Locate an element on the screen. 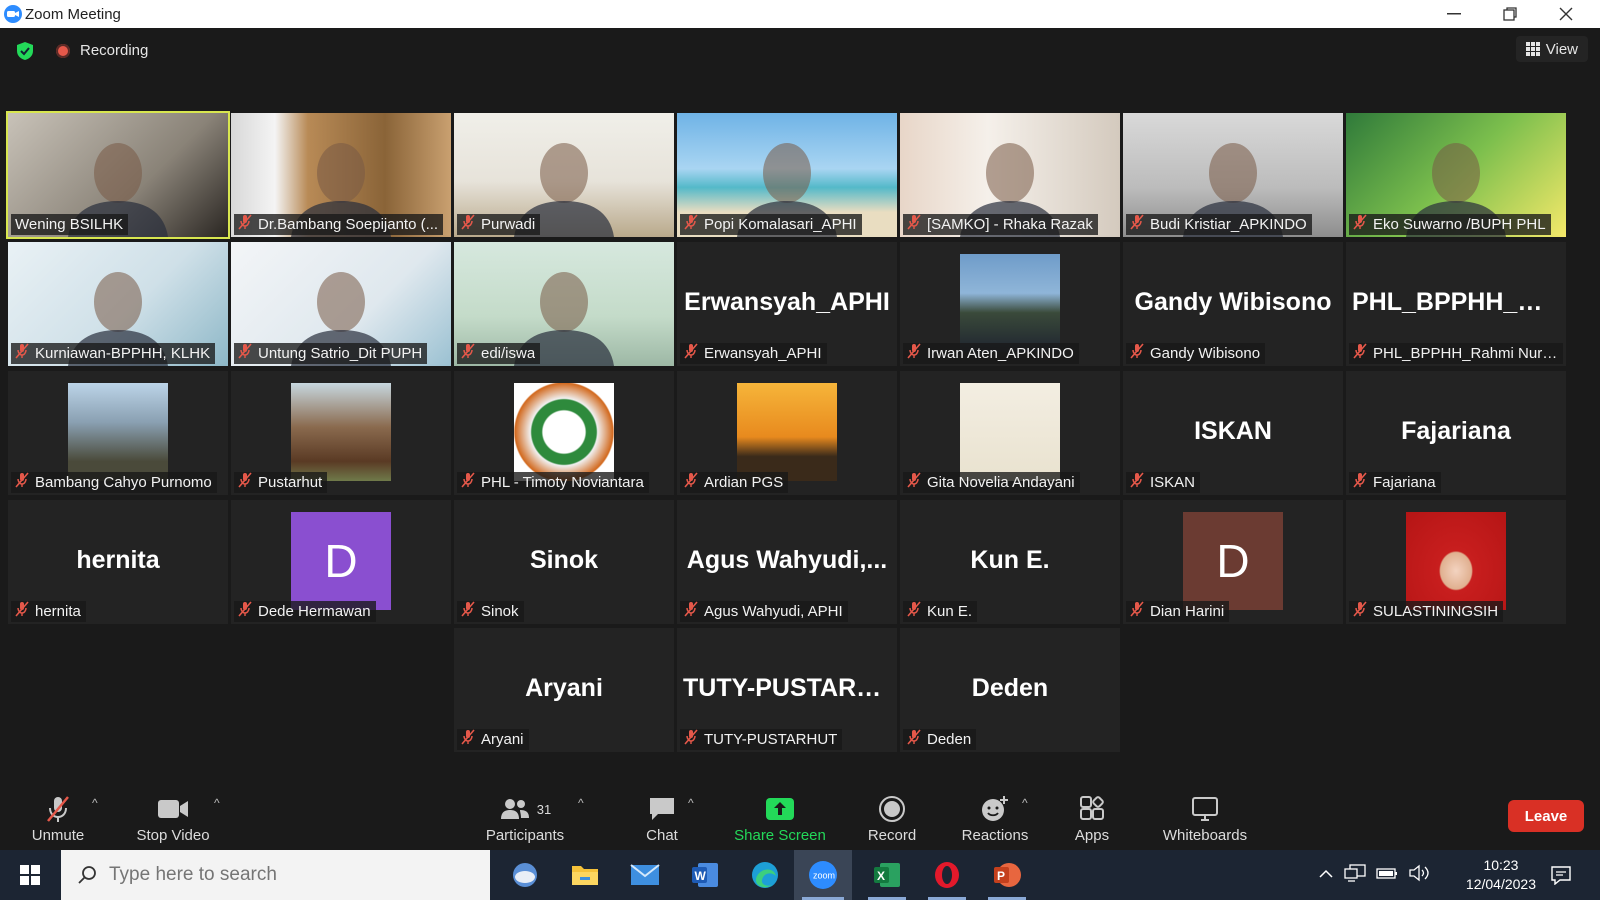 This screenshot has height=900, width=1600. participant-tile-sulastiningsih: SULASTININGSIH is located at coordinates (1456, 562).